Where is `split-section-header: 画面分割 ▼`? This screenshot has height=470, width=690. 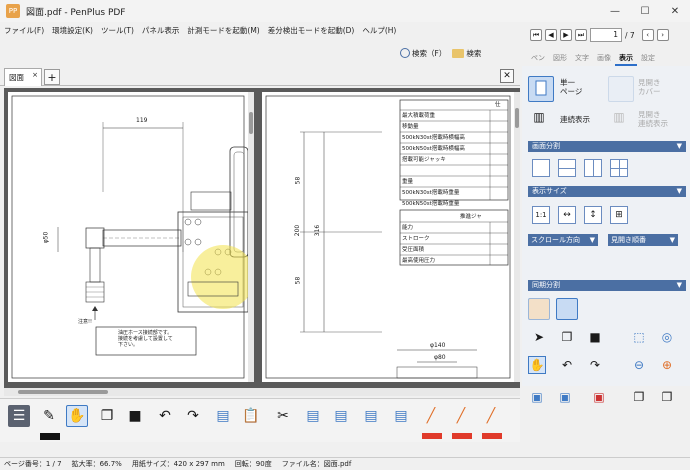
split-section-header: 画面分割 ▼ is located at coordinates (607, 146).